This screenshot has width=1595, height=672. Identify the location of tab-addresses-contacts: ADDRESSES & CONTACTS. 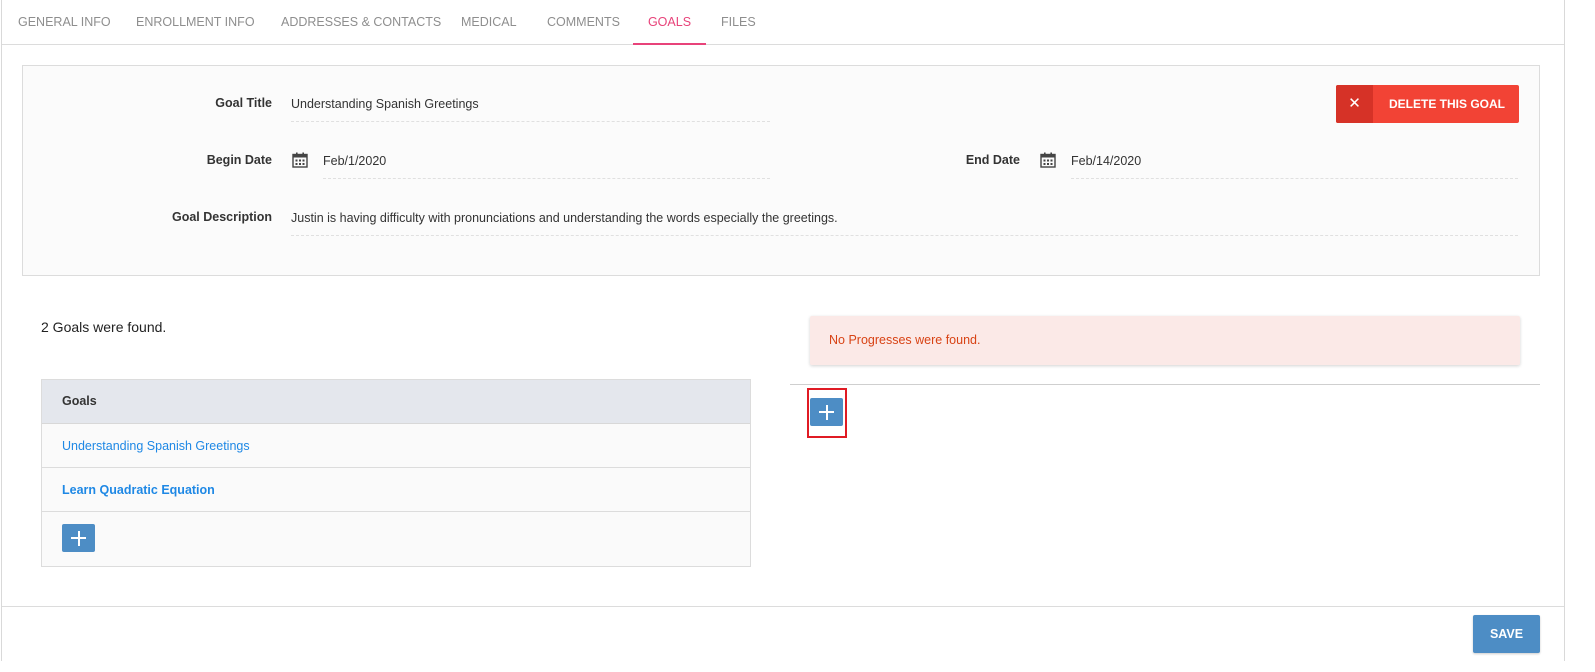
(361, 22).